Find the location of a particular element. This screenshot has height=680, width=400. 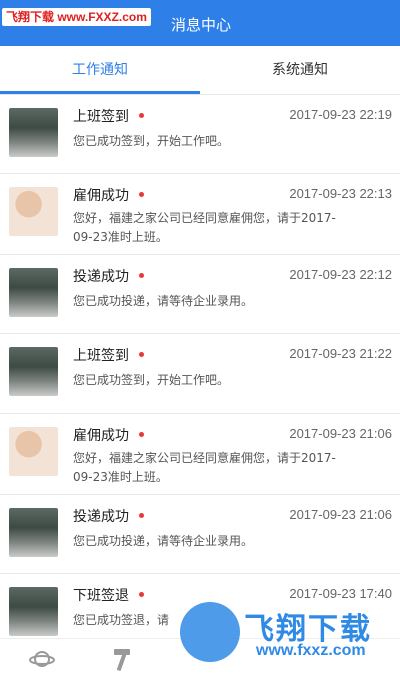

tab-bar: 工作通知 系统通知 is located at coordinates (200, 70).